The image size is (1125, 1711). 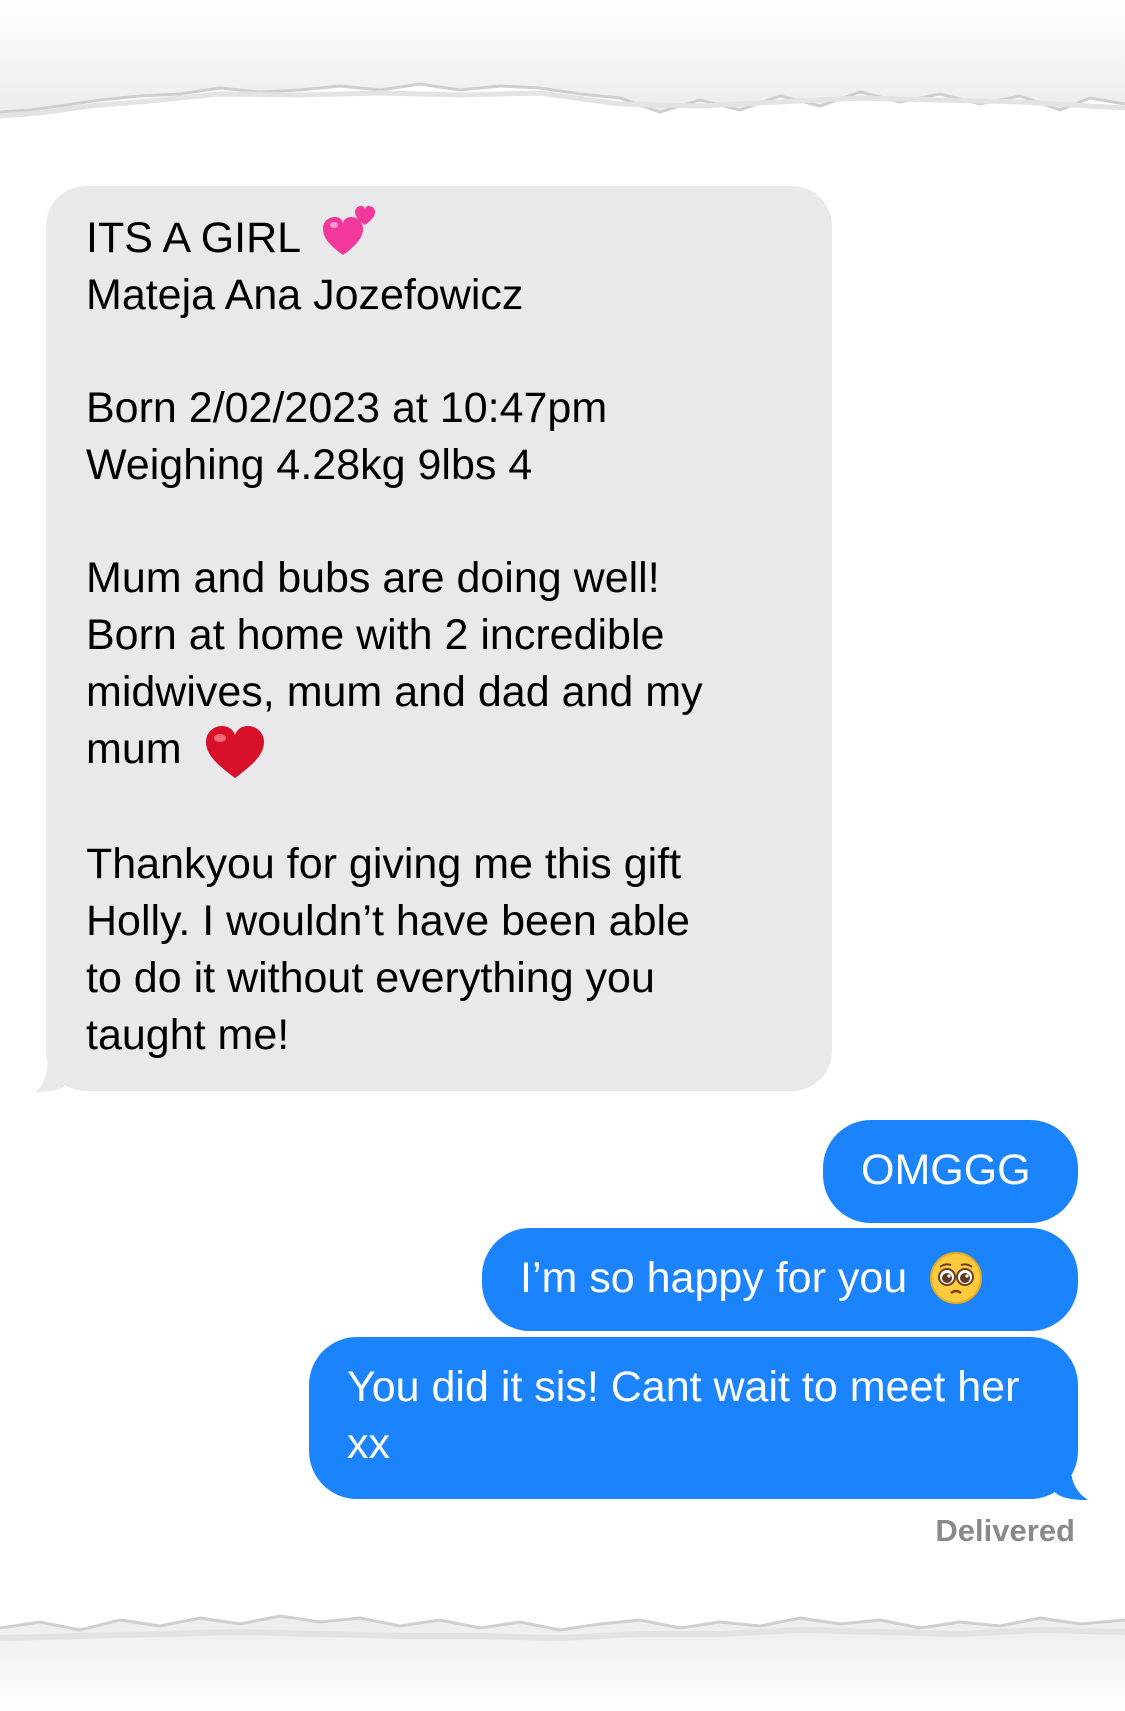 I want to click on message-paragraph: ITS A GIRL Mateja Ana Jozefowicz, so click(x=442, y=264).